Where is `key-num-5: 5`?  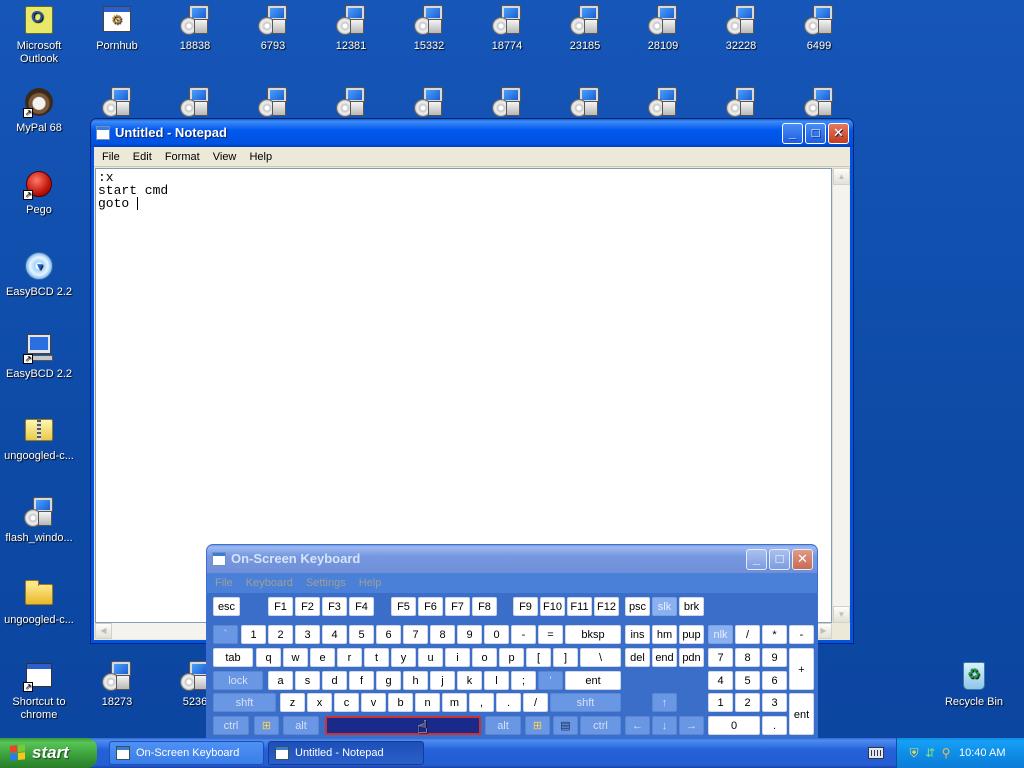
key-num-5: 5 is located at coordinates (361, 634).